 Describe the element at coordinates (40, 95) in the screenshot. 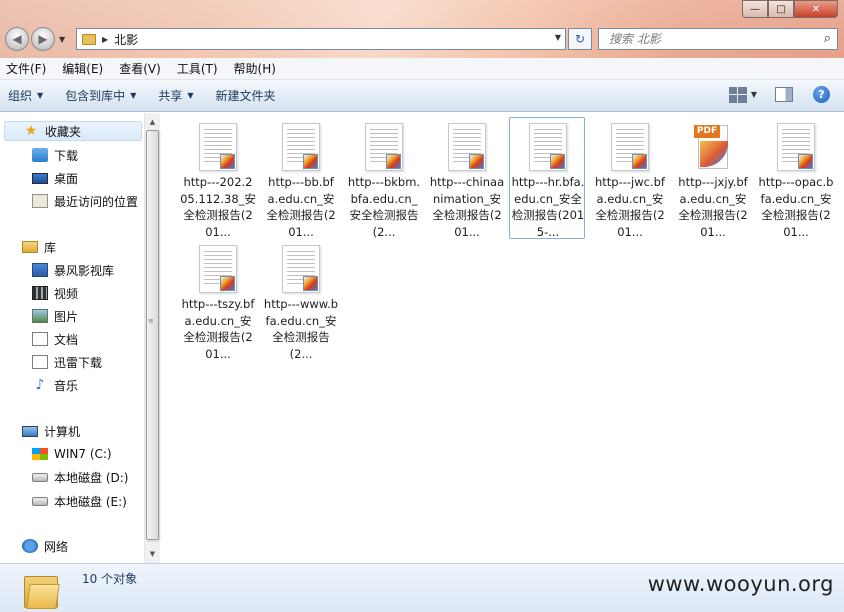

I see `chevron-down-icon: ▼` at that location.